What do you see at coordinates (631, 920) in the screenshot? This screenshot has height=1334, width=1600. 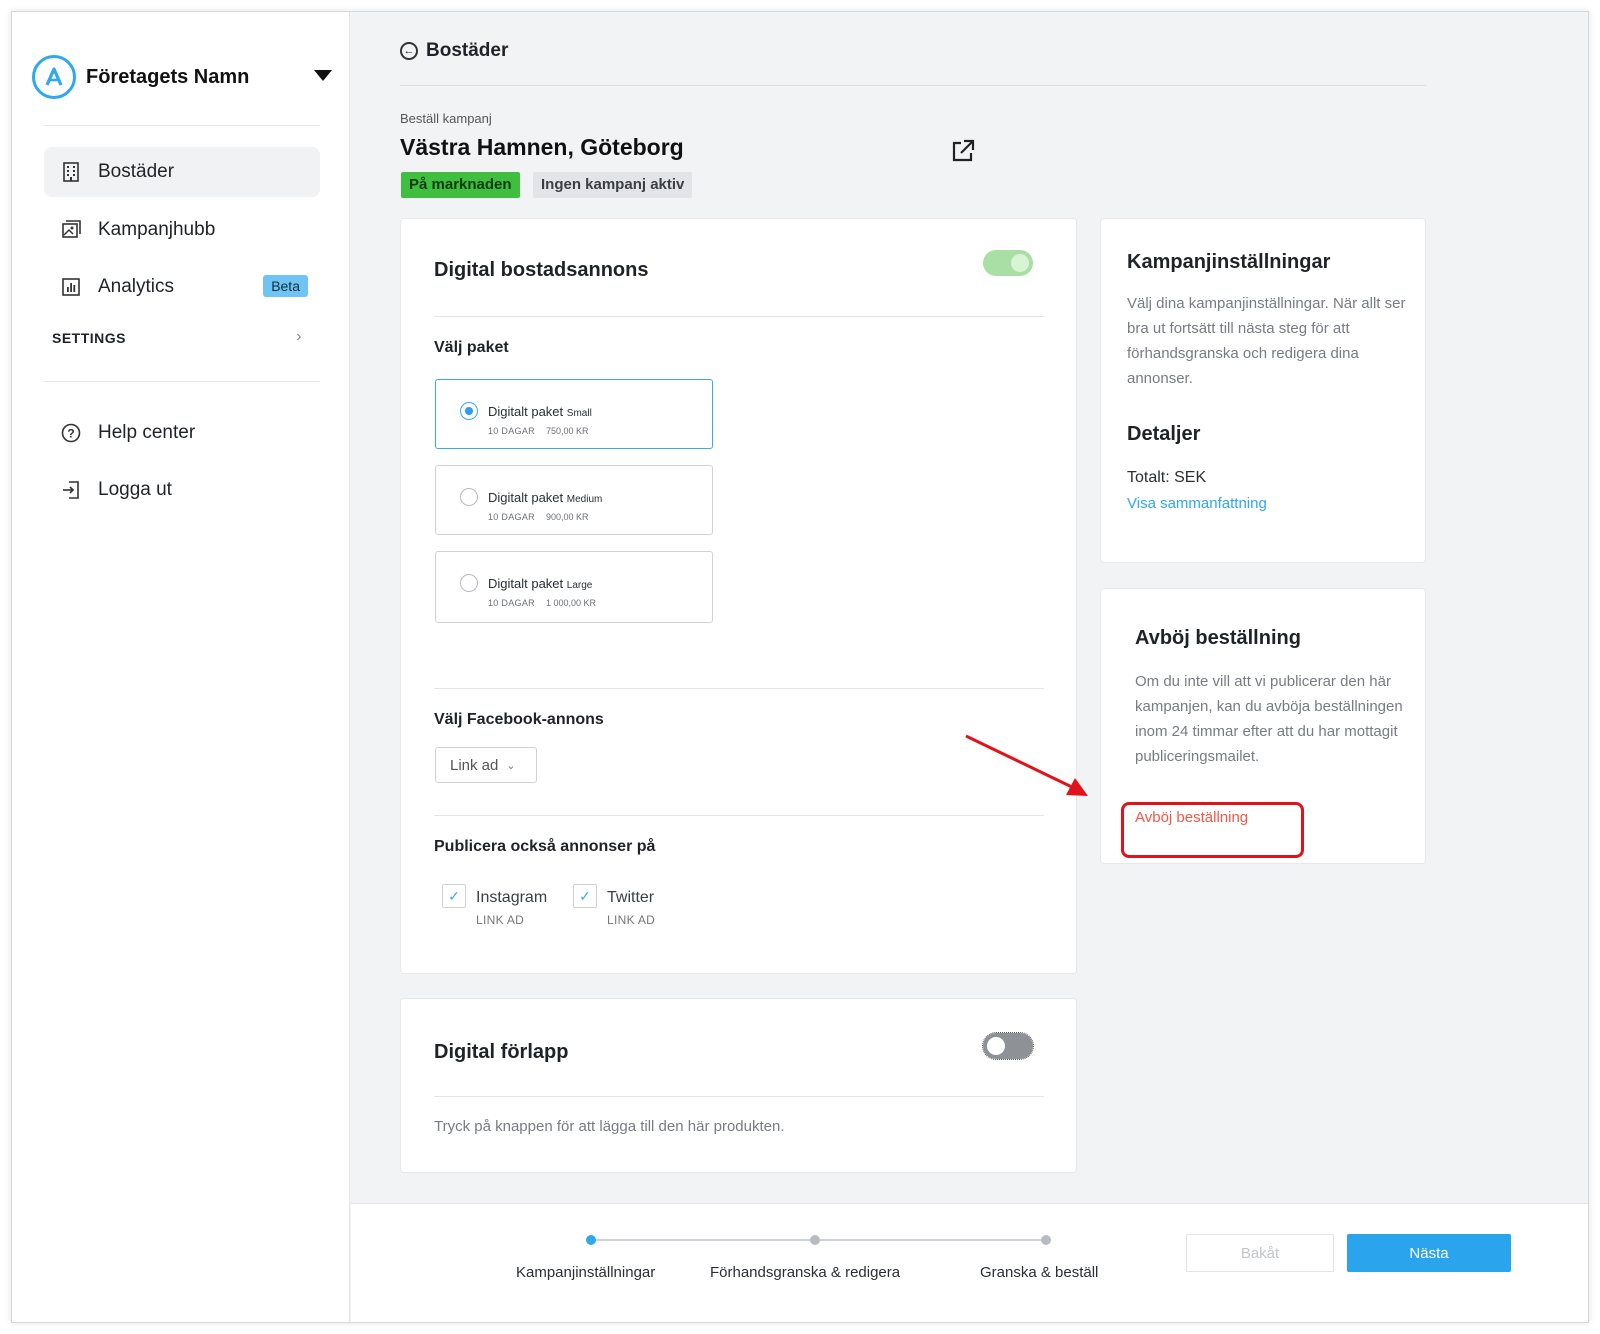 I see `twitter-ad-type: LINK AD` at bounding box center [631, 920].